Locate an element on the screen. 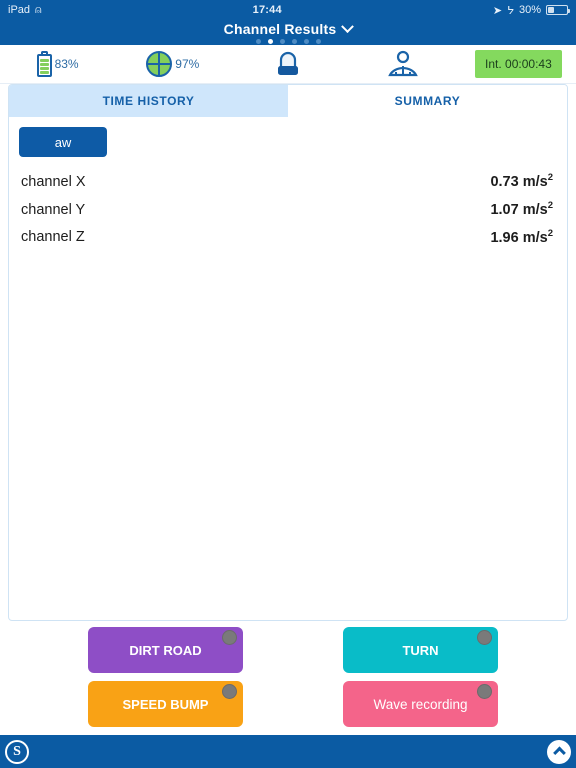 This screenshot has width=576, height=768. channel-value: 1.07 m/s2 is located at coordinates (521, 209).